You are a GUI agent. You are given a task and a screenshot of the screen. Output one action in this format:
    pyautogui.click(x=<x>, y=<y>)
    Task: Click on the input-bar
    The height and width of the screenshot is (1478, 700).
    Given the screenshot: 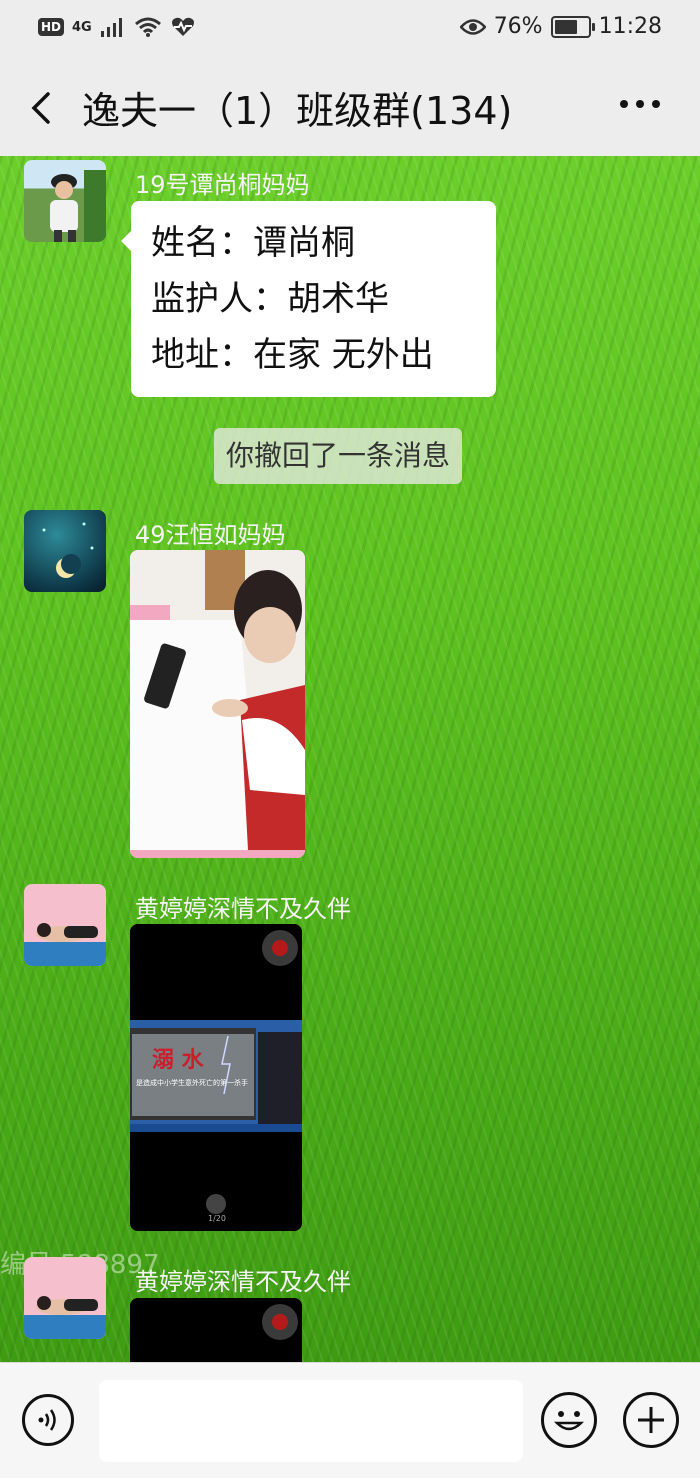 What is the action you would take?
    pyautogui.click(x=350, y=1420)
    